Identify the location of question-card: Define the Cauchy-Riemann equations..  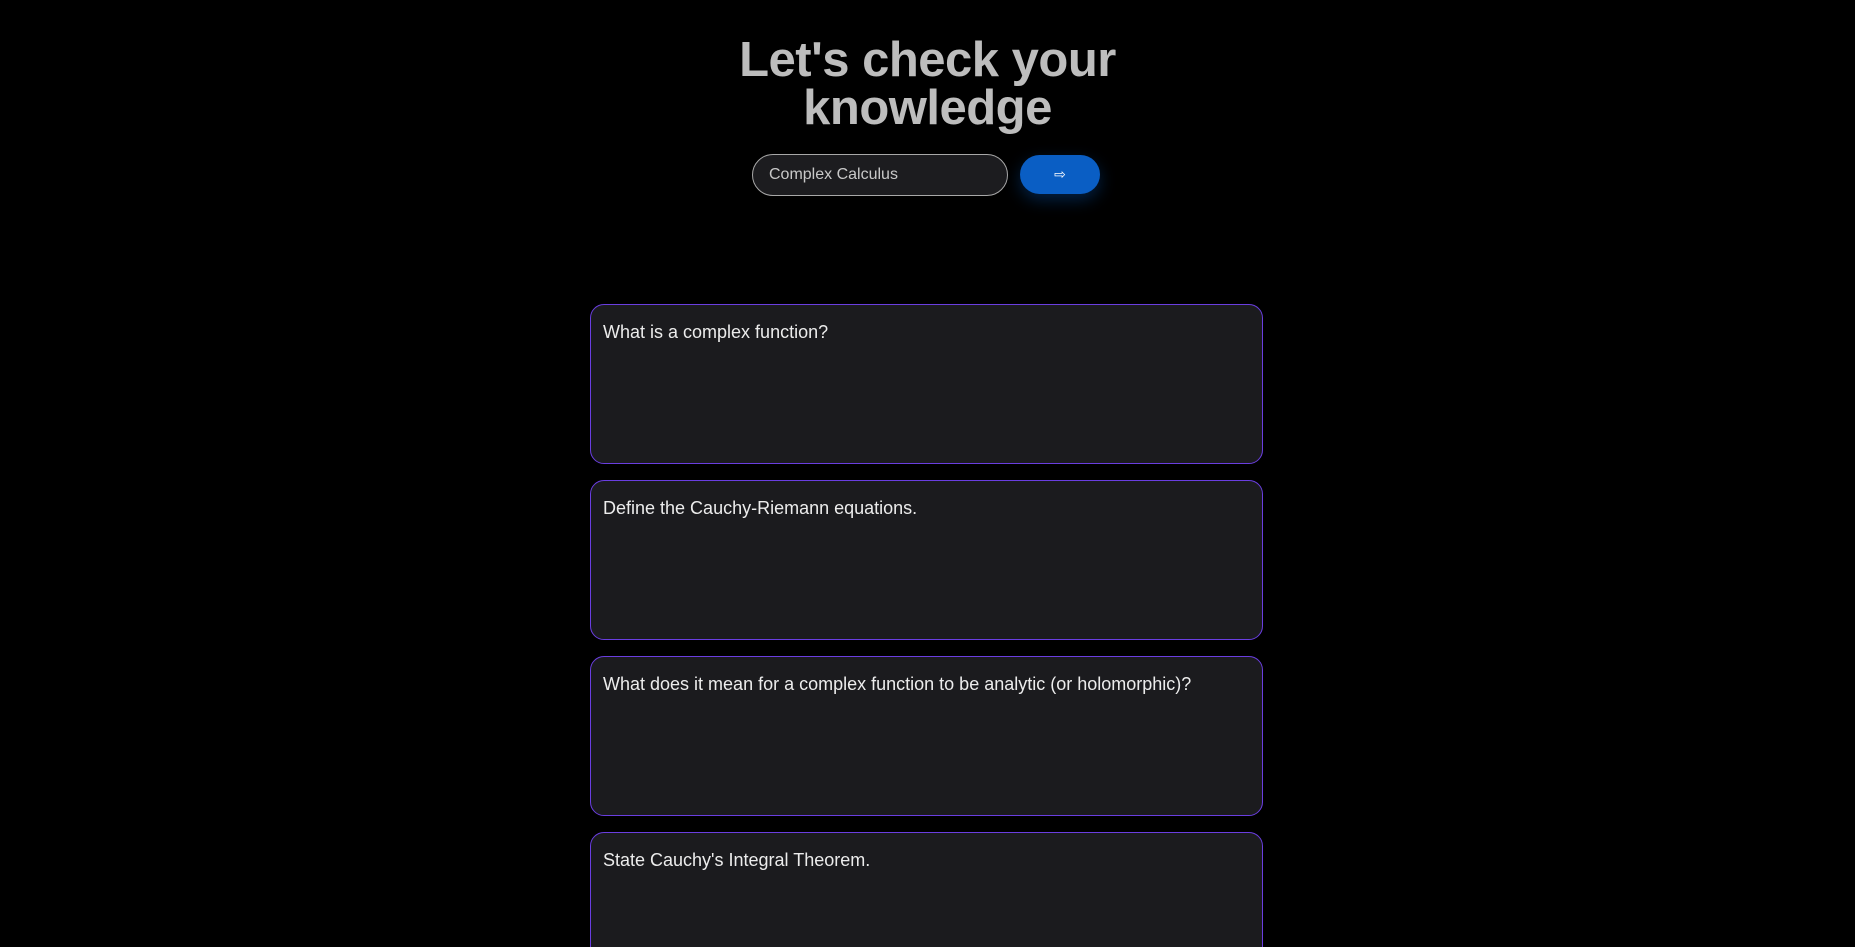
(926, 560).